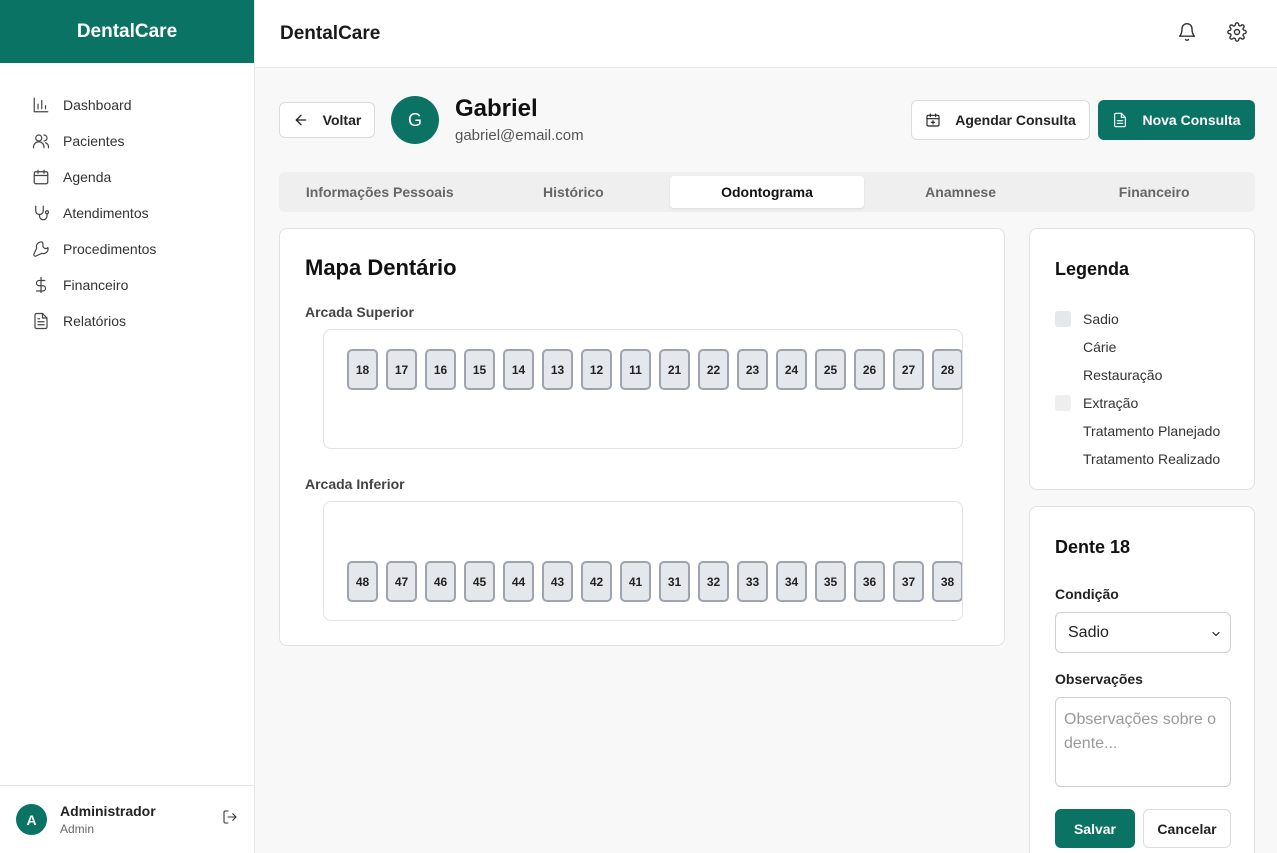 The image size is (1277, 853). What do you see at coordinates (1088, 632) in the screenshot?
I see `condition-select-value: Sadio` at bounding box center [1088, 632].